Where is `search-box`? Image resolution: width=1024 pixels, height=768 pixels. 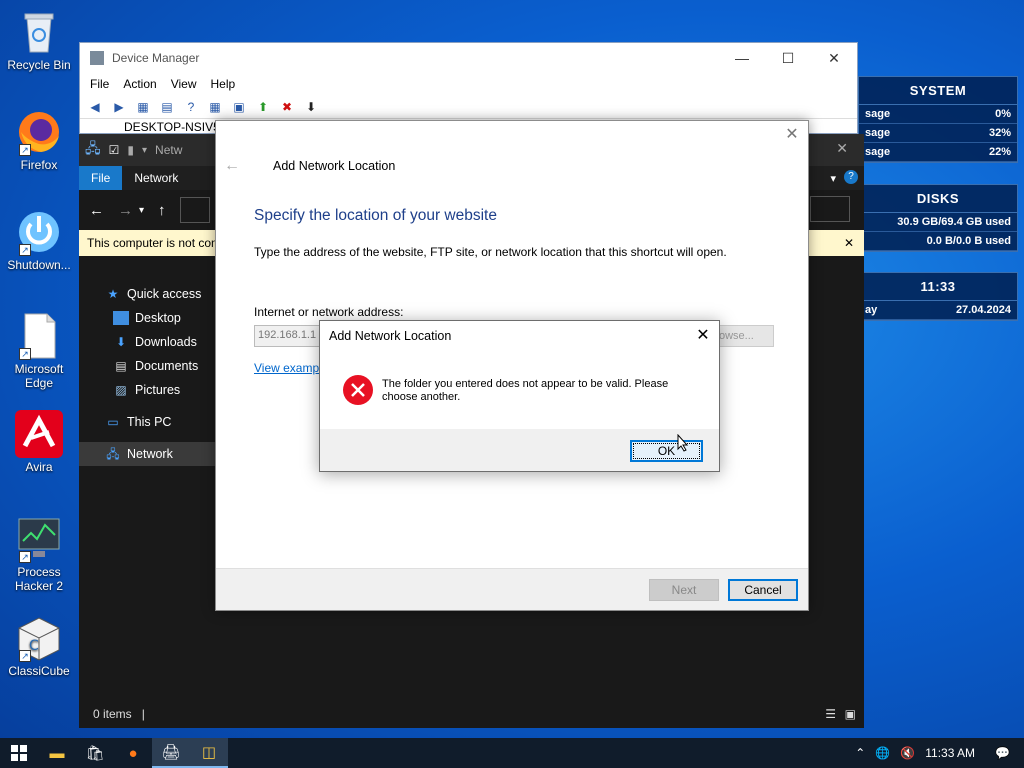 search-box is located at coordinates (830, 209).